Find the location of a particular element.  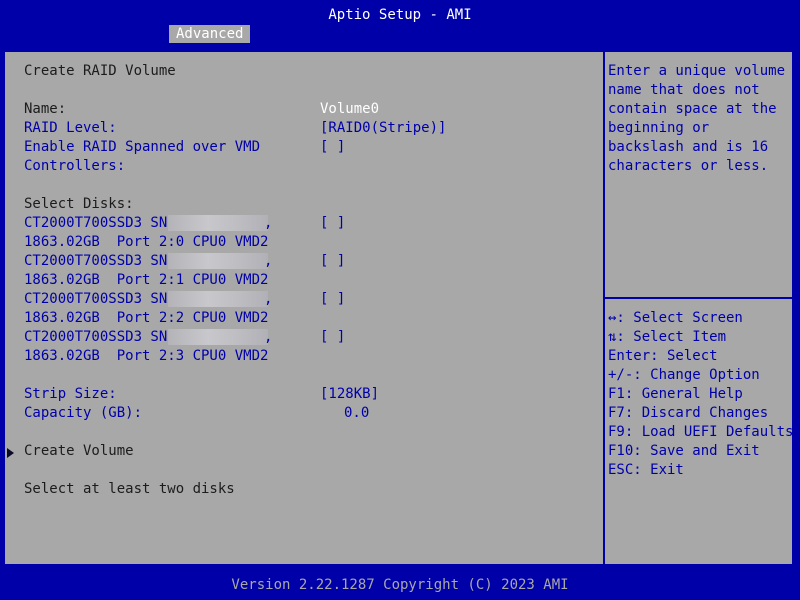

help-text-line: backslash and is 16 is located at coordinates (688, 147).